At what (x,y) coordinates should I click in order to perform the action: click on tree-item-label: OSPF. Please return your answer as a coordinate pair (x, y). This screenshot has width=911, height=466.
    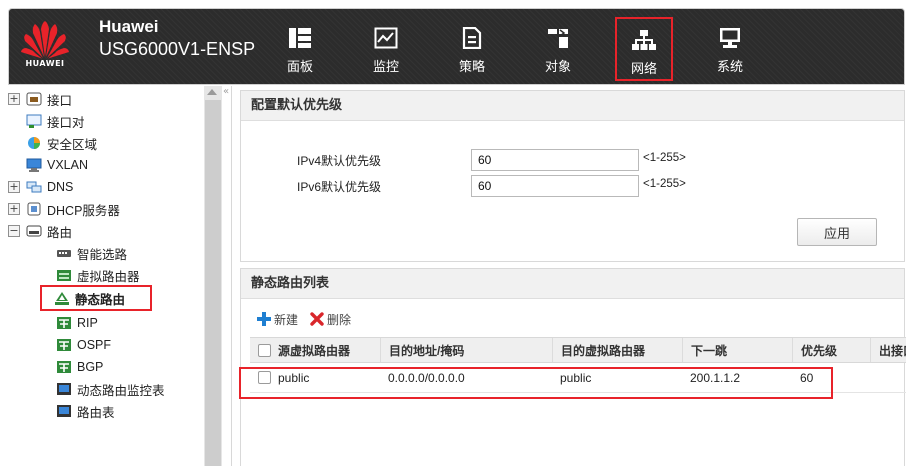
    Looking at the image, I should click on (94, 345).